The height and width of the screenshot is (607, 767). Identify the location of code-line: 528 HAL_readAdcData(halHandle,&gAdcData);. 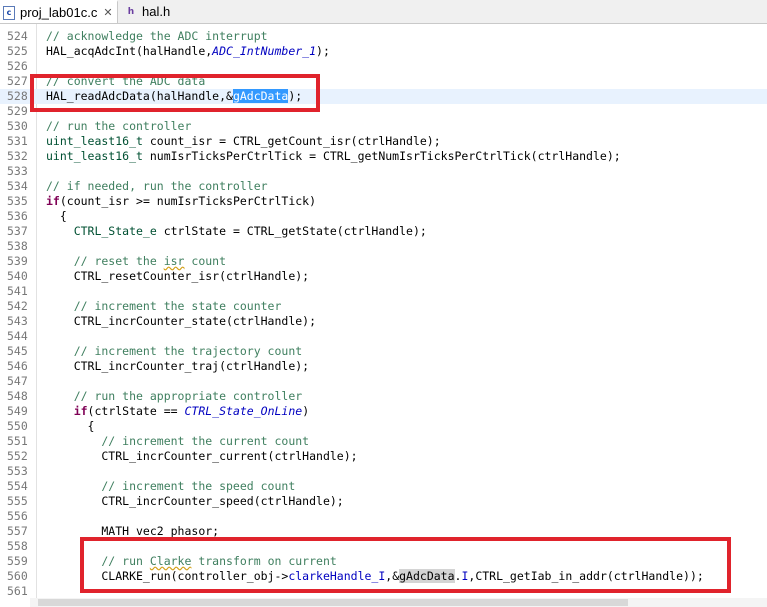
(383, 96).